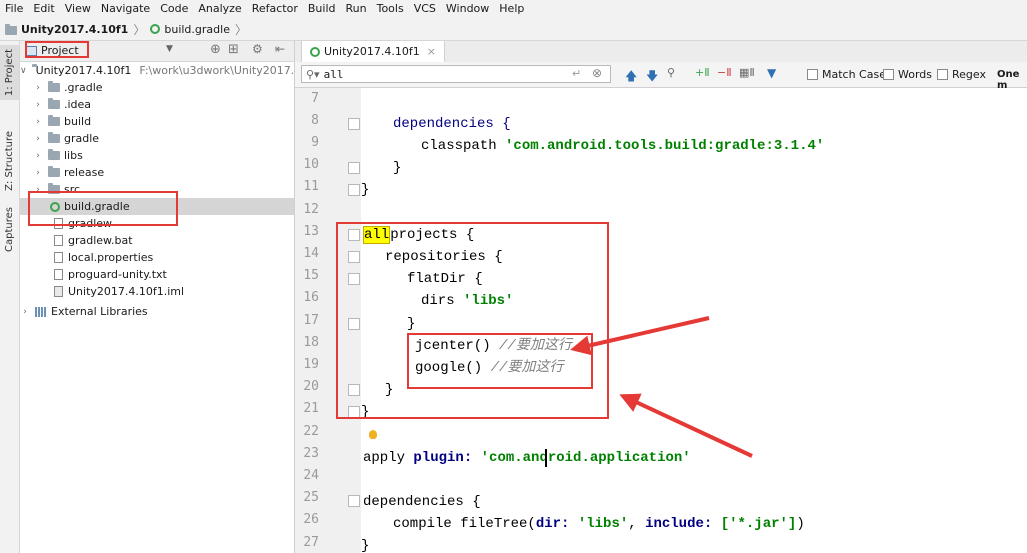  What do you see at coordinates (43, 9) in the screenshot?
I see `menu-edit: Edit` at bounding box center [43, 9].